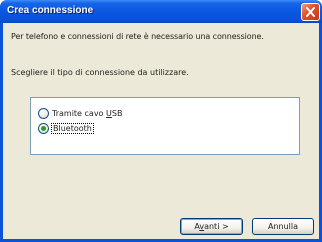  Describe the element at coordinates (43, 113) in the screenshot. I see `radio-usb` at that location.